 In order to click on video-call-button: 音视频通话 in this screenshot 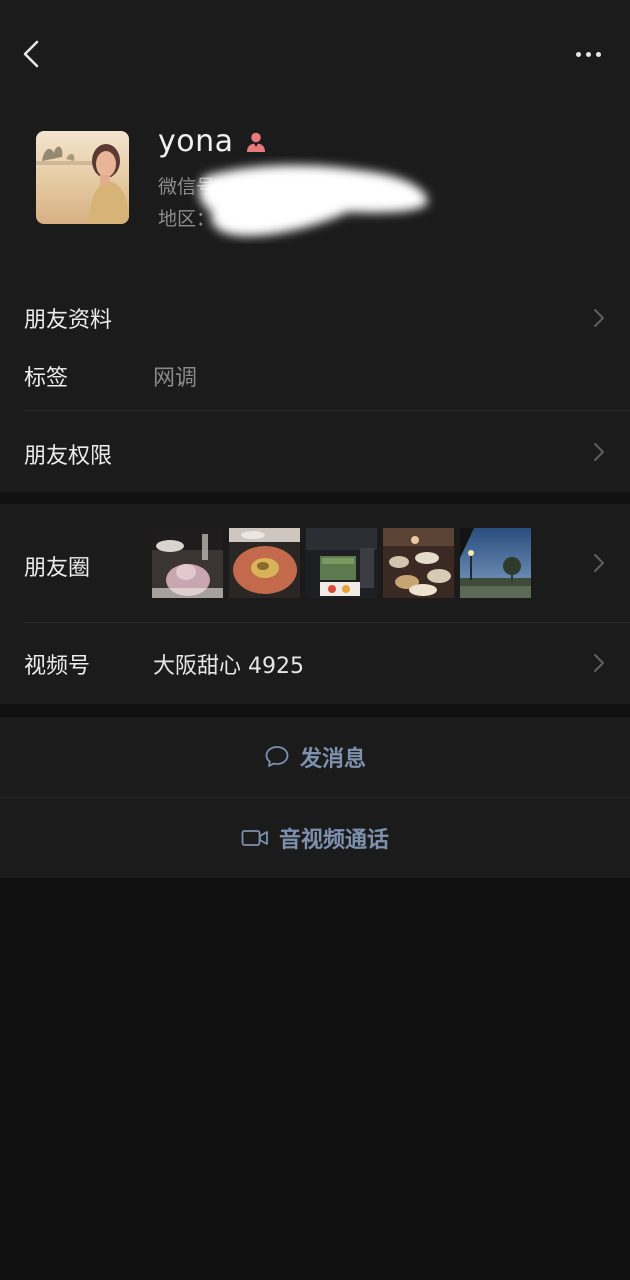, I will do `click(315, 838)`.